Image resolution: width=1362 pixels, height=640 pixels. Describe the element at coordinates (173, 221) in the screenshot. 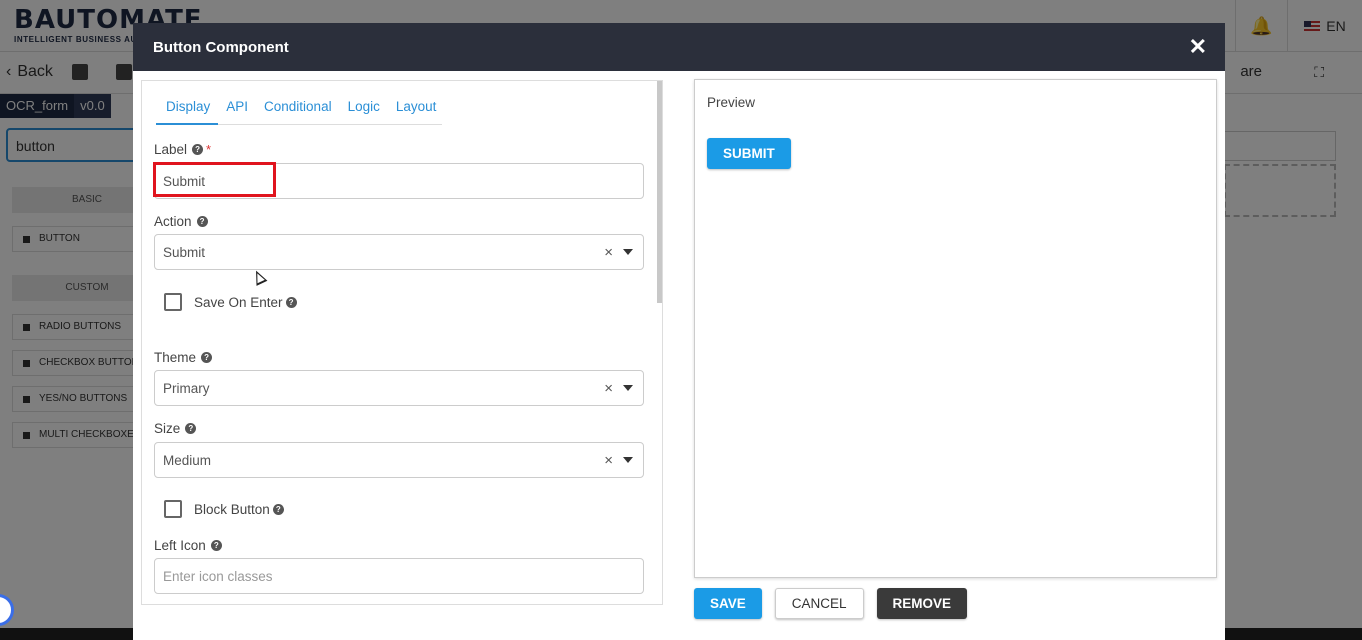

I see `action-field-label-text: Action` at that location.